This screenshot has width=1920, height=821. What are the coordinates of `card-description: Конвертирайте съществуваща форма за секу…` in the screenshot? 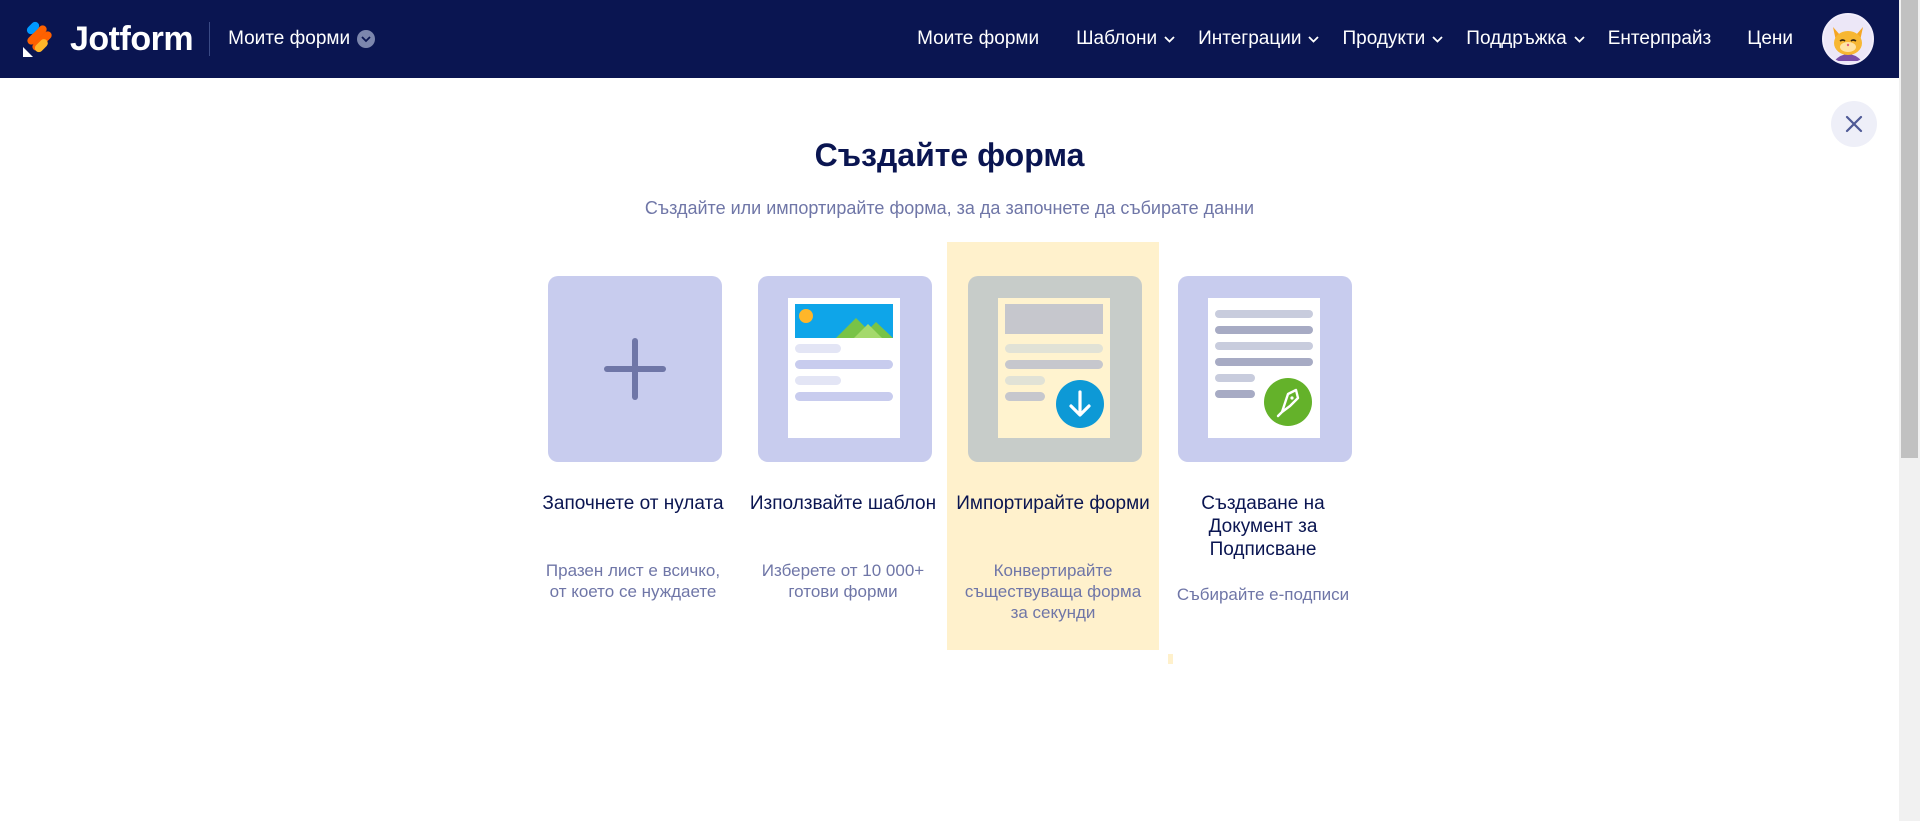 It's located at (1053, 591).